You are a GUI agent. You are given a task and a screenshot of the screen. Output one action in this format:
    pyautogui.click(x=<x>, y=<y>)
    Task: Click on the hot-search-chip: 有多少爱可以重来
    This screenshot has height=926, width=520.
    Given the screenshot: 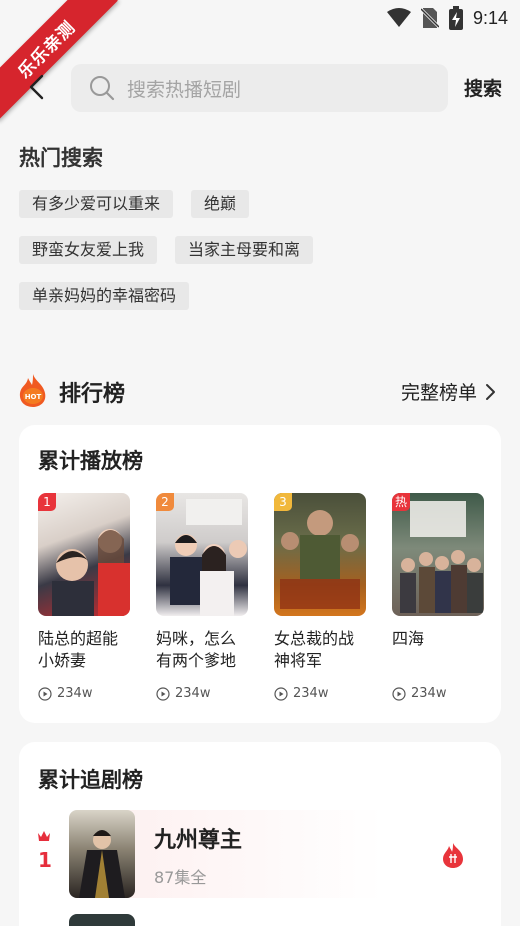 What is the action you would take?
    pyautogui.click(x=96, y=204)
    